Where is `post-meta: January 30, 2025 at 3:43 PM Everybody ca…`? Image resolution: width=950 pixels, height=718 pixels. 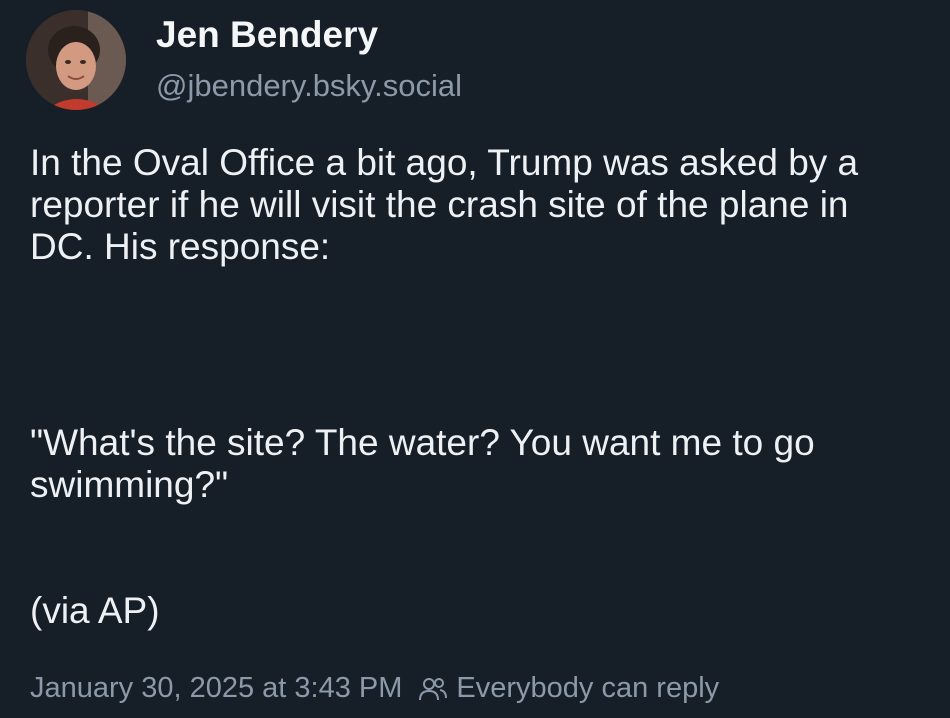
post-meta: January 30, 2025 at 3:43 PM Everybody ca… is located at coordinates (374, 688).